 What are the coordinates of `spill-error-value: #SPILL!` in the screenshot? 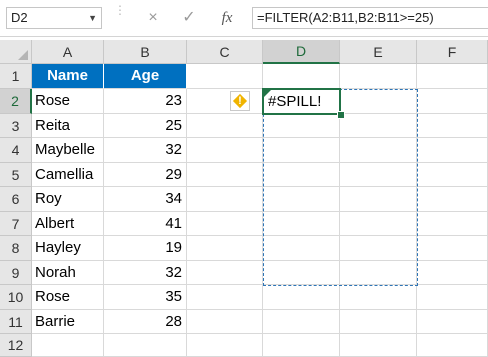 It's located at (295, 101).